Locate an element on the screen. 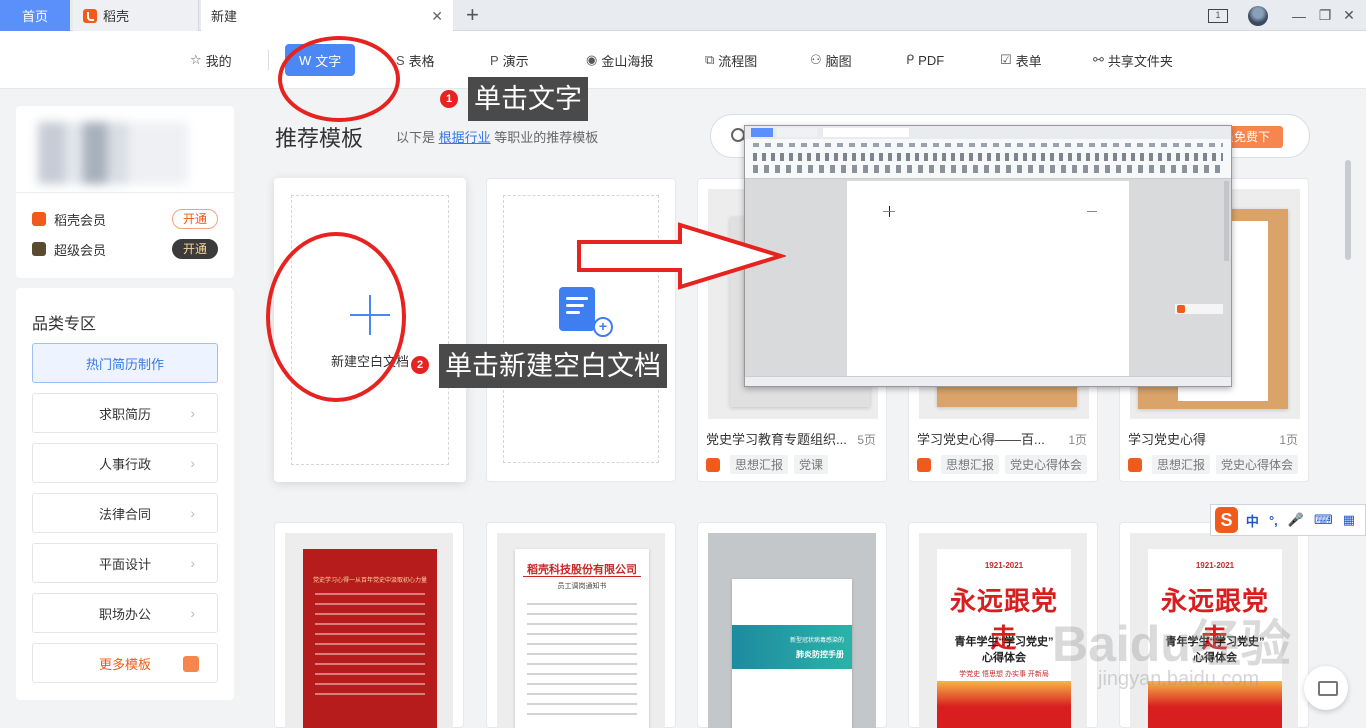 Image resolution: width=1366 pixels, height=728 pixels. tab-new: 新建 ✕ is located at coordinates (327, 15).